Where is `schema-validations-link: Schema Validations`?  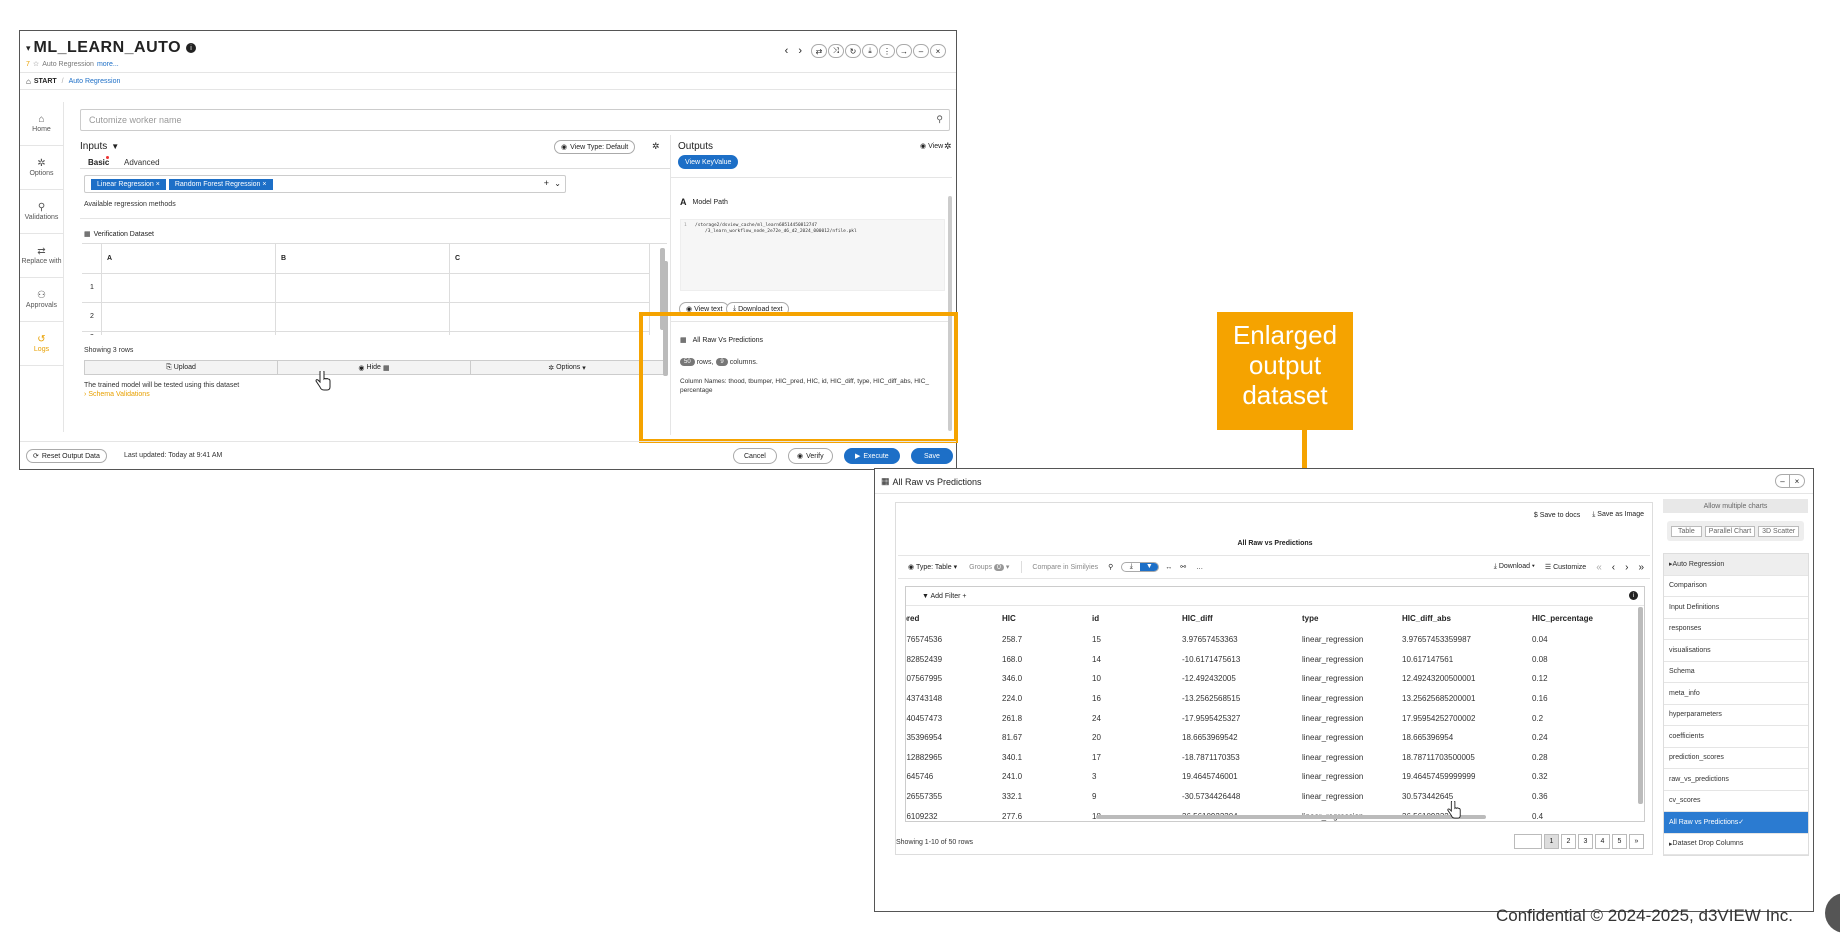 schema-validations-link: Schema Validations is located at coordinates (118, 394).